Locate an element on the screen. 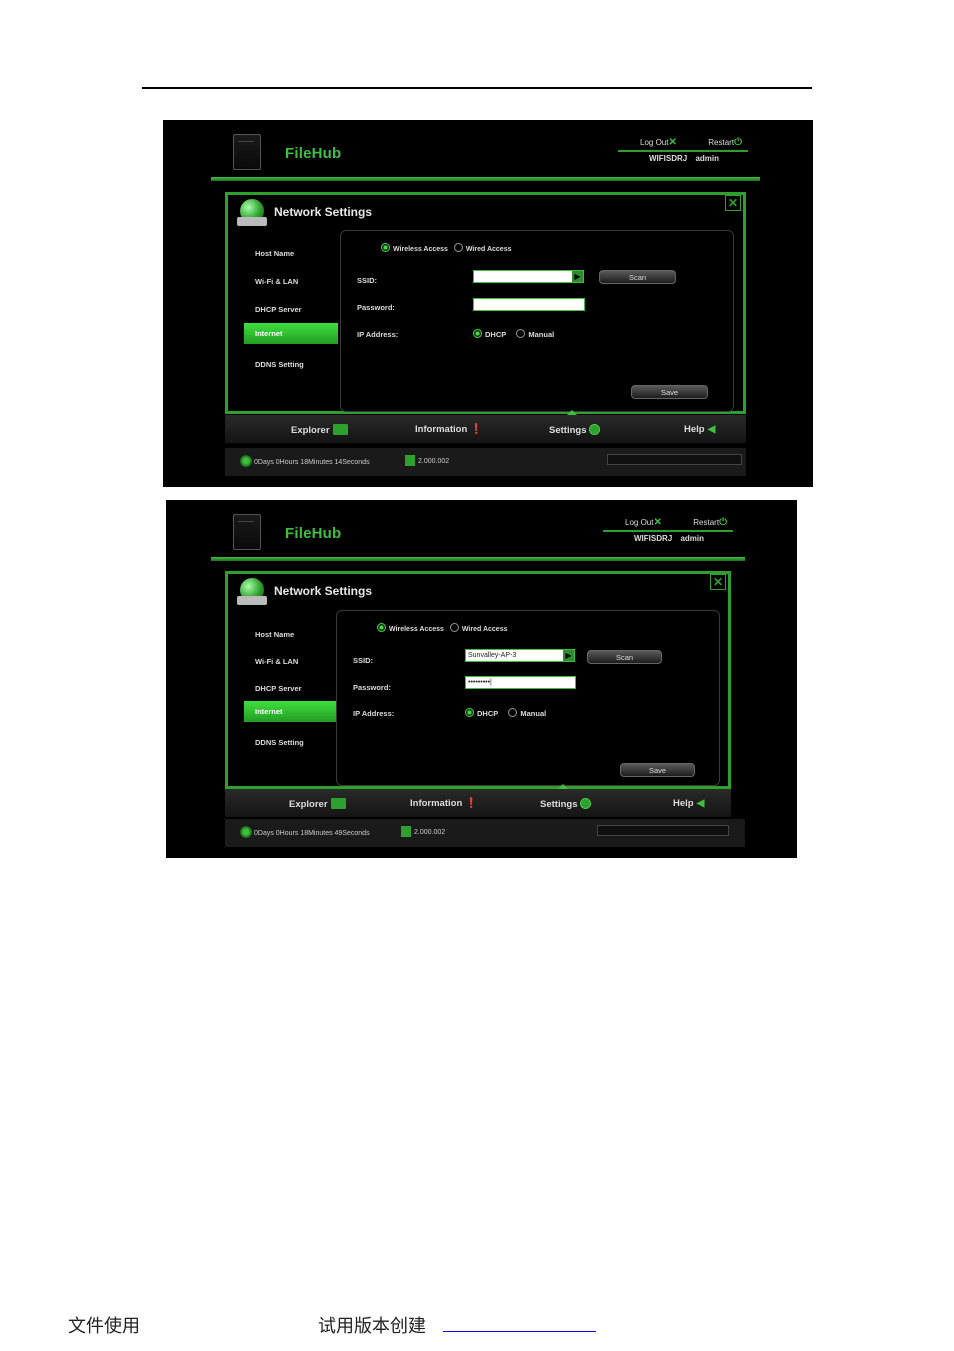 Image resolution: width=954 pixels, height=1351 pixels. uptime: 0Days 0Hours 18Minutes 14Seconds is located at coordinates (305, 461).